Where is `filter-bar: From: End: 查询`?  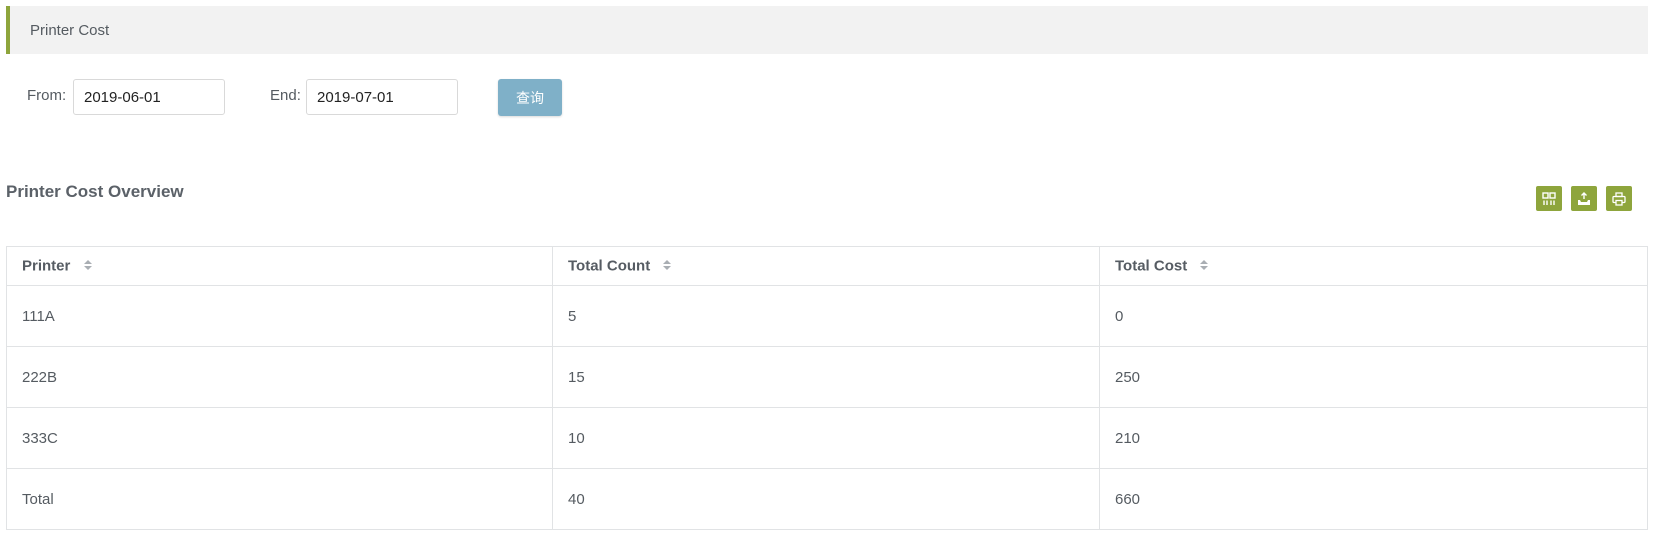
filter-bar: From: End: 查询 is located at coordinates (827, 99).